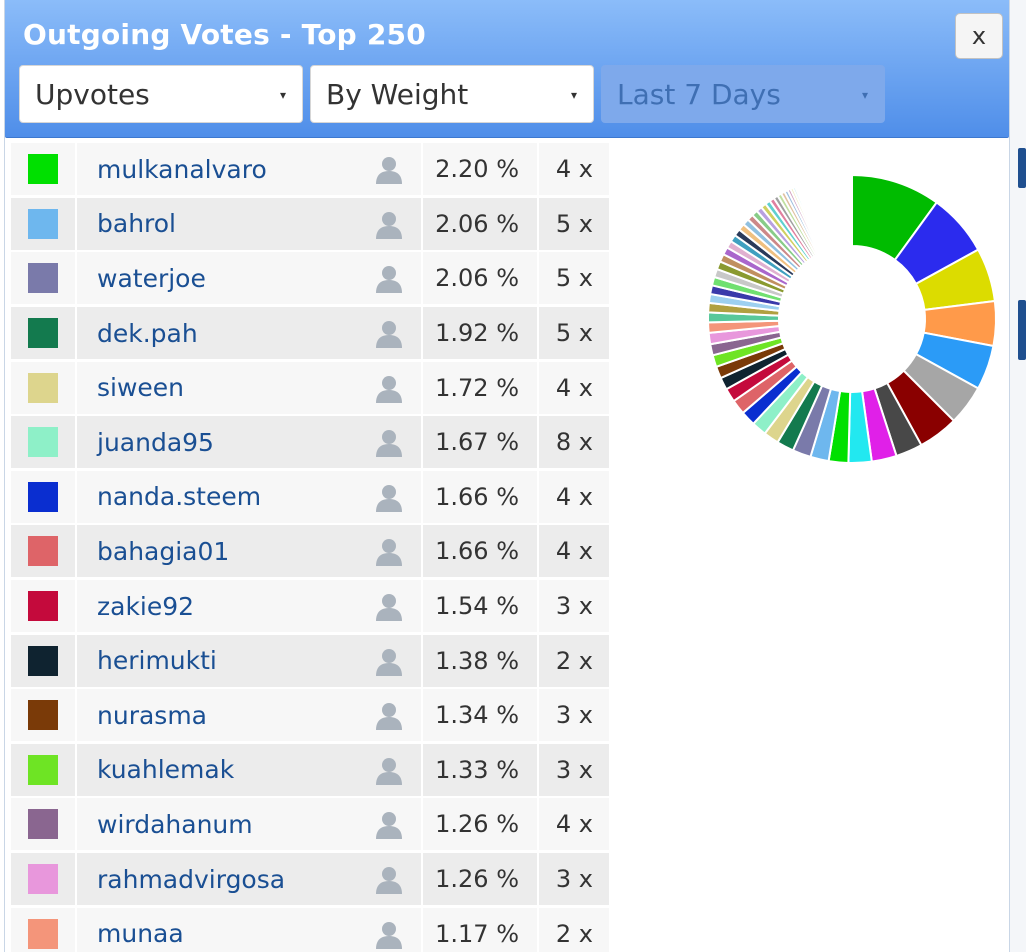  Describe the element at coordinates (163, 551) in the screenshot. I see `voter-name-link: bahagia01` at that location.